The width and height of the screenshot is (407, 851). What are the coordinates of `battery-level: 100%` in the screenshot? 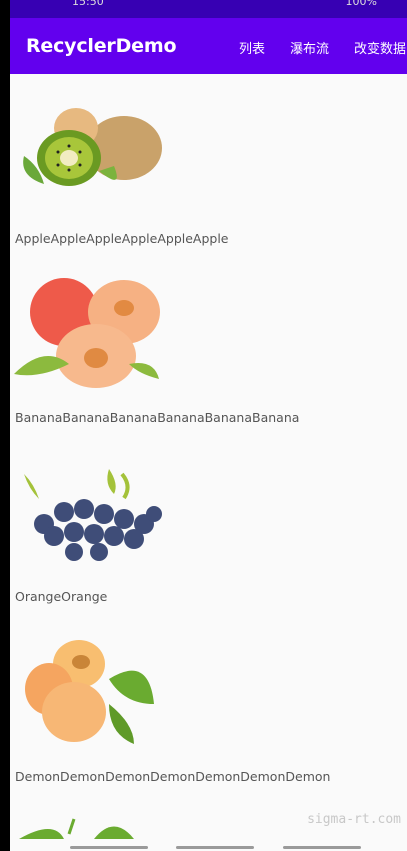 It's located at (361, 4).